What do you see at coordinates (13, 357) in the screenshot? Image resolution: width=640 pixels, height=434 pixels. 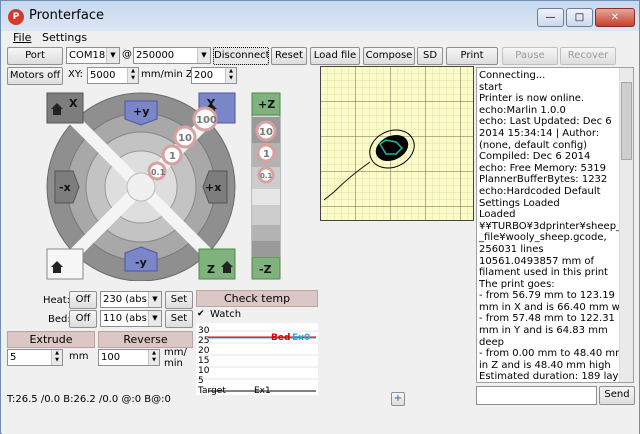 I see `extrude-length-value: 5` at bounding box center [13, 357].